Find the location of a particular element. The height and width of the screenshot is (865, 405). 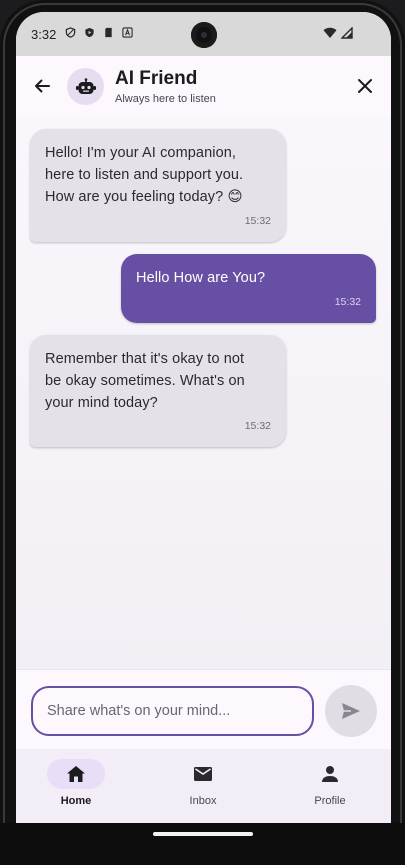

bottom-nav: Home Inbox Profile is located at coordinates (203, 786).